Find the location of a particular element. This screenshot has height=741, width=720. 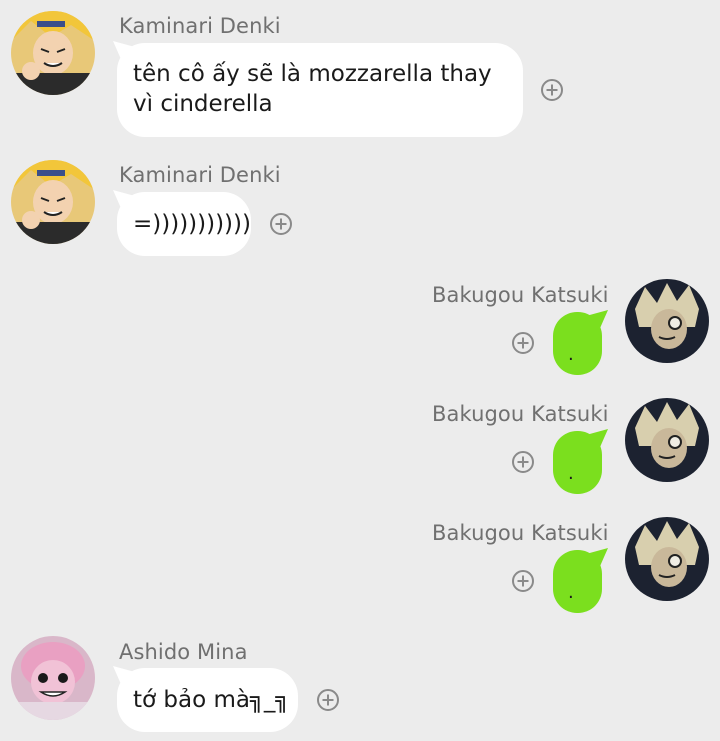

ashido-avatar is located at coordinates (53, 678).